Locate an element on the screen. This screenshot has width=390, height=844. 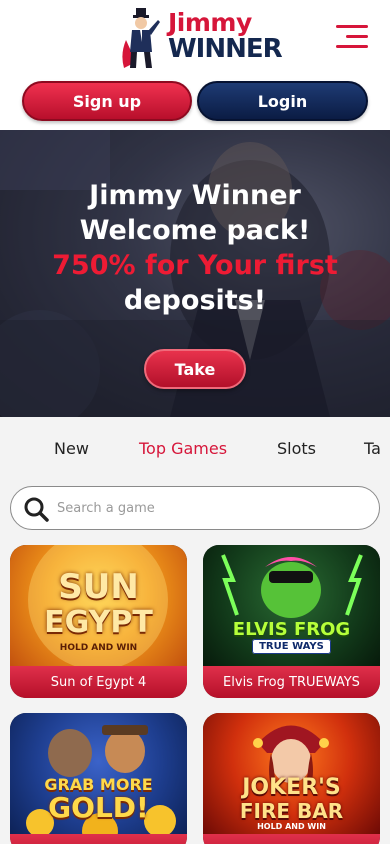
game-thumbnail: GRAB MORE GOLD! is located at coordinates (98, 773).